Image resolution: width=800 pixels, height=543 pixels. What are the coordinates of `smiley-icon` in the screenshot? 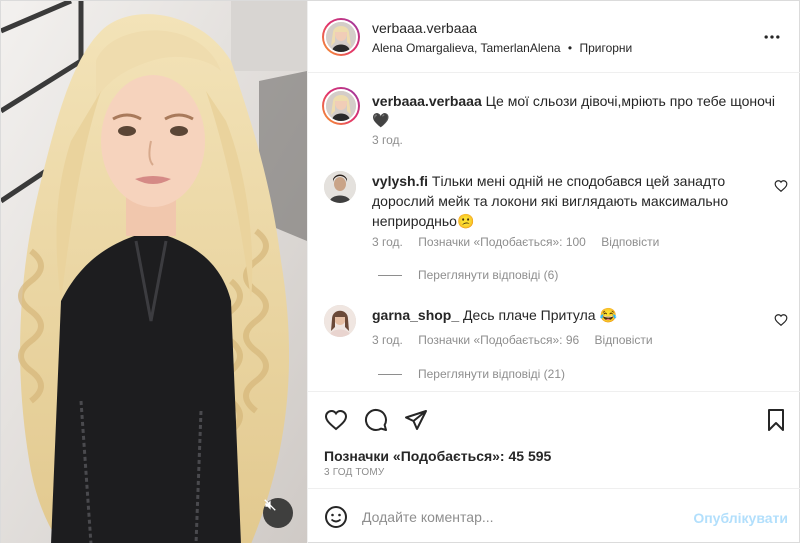 It's located at (336, 517).